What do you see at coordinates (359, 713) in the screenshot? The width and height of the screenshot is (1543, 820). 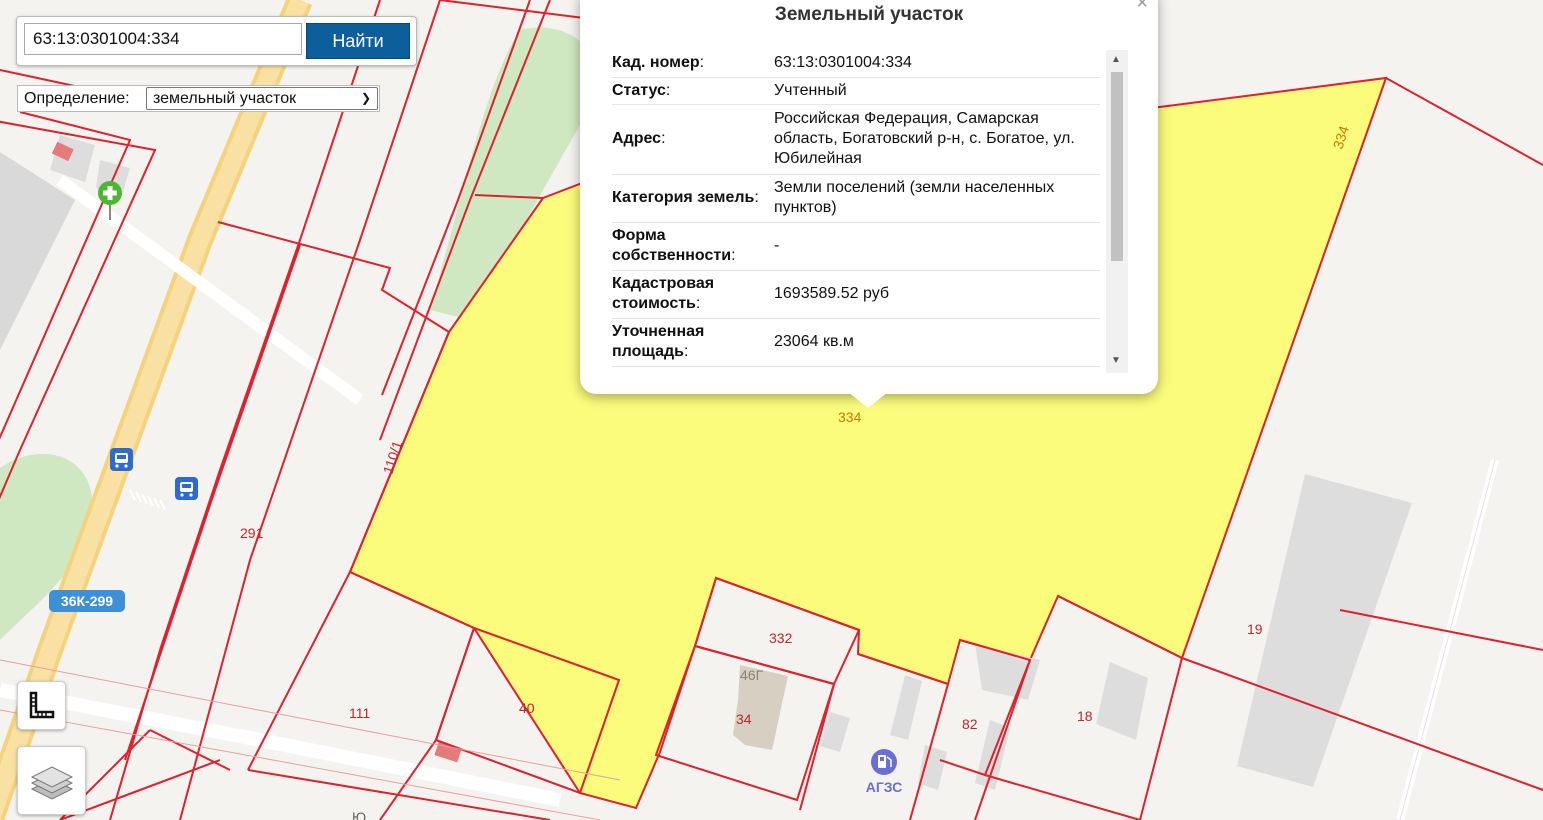 I see `label-111: 111` at bounding box center [359, 713].